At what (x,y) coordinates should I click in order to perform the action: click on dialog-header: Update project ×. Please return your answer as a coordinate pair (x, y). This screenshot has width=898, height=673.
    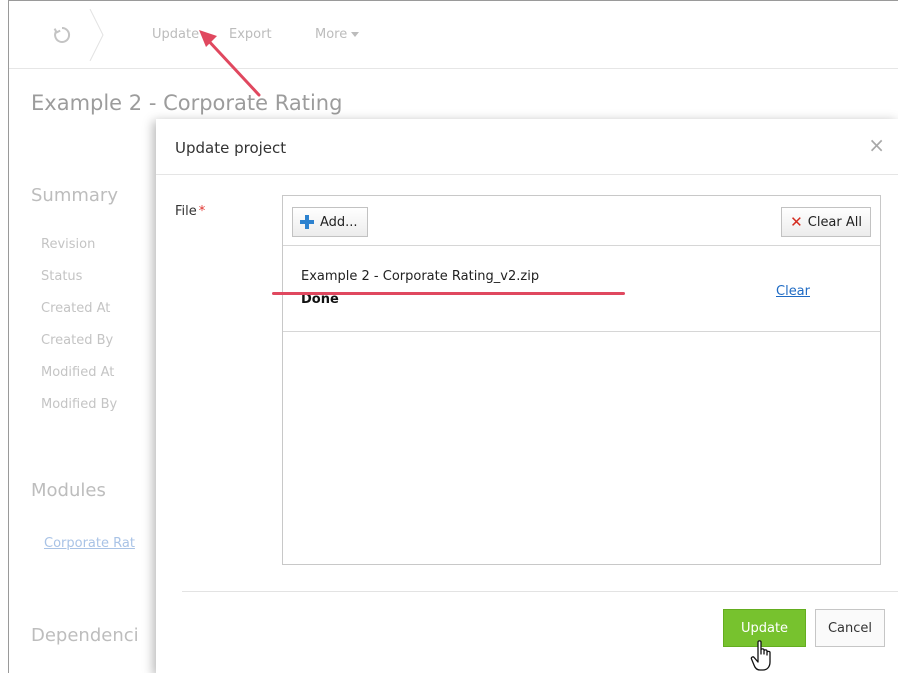
    Looking at the image, I should click on (527, 147).